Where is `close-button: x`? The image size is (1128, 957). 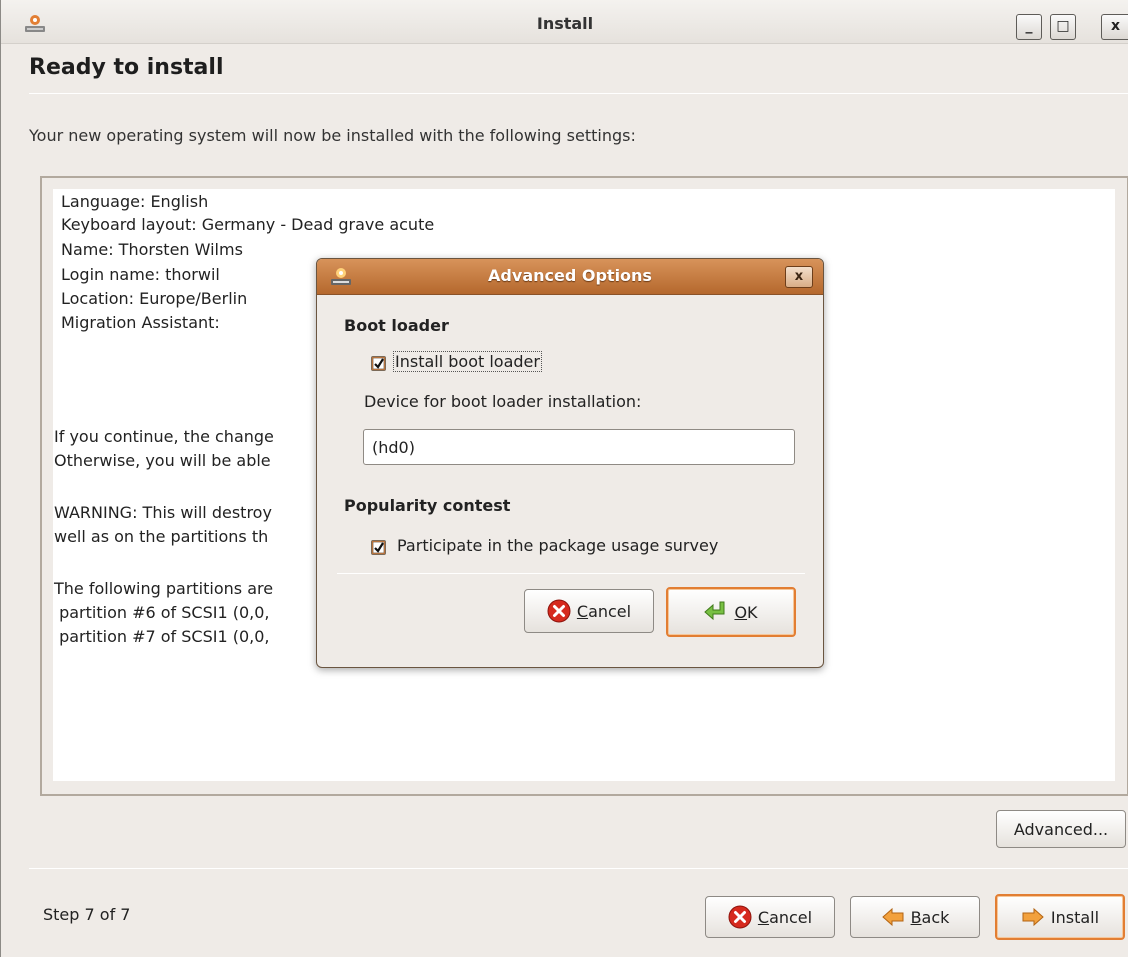 close-button: x is located at coordinates (1114, 27).